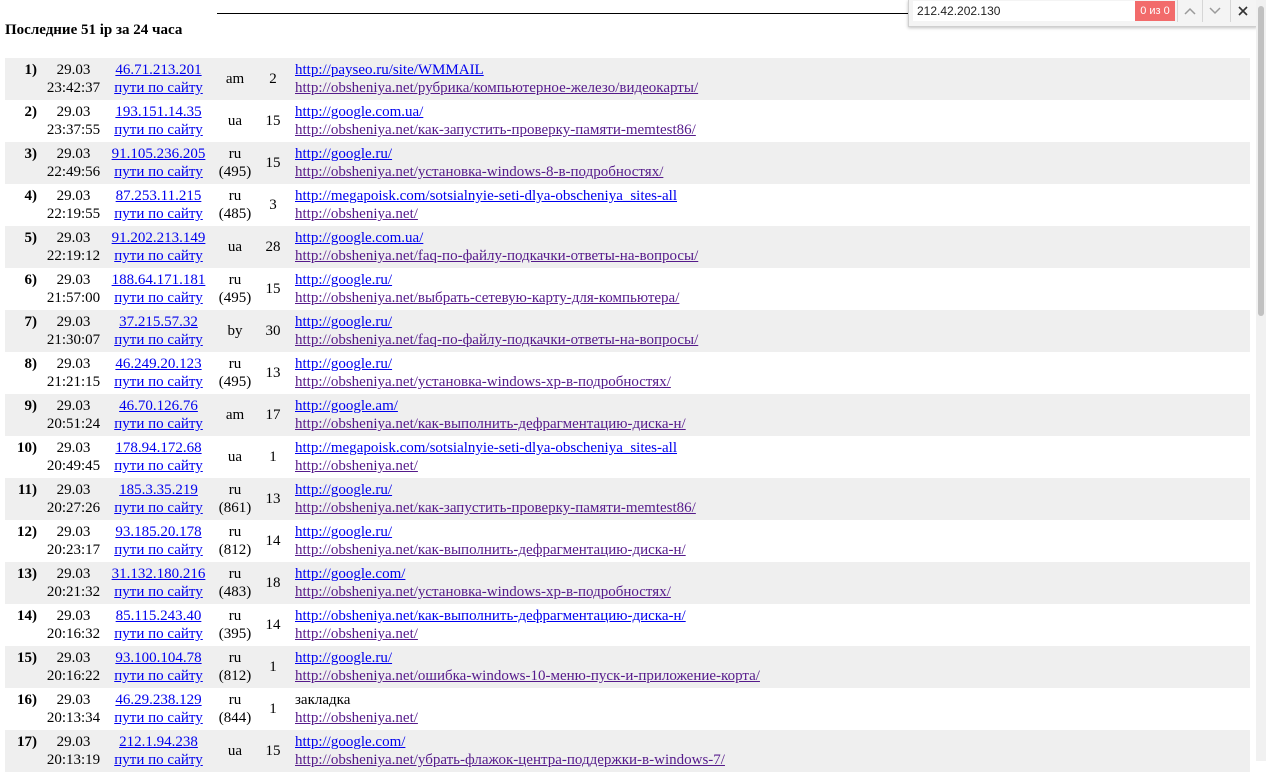 The width and height of the screenshot is (1266, 772). Describe the element at coordinates (73, 298) in the screenshot. I see `visit-time: 21:57:00` at that location.